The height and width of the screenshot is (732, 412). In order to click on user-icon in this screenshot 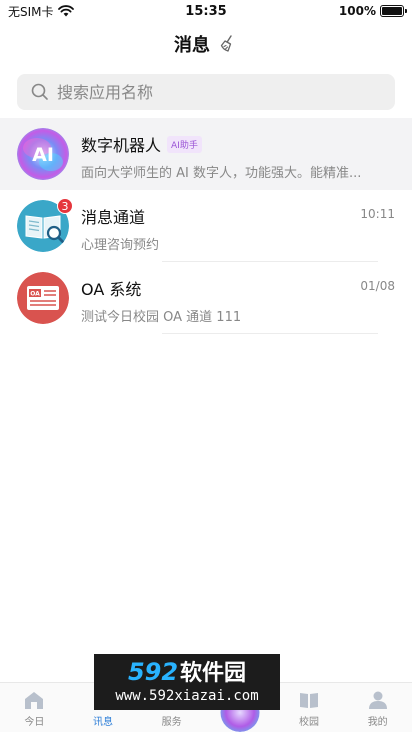, I will do `click(377, 700)`.